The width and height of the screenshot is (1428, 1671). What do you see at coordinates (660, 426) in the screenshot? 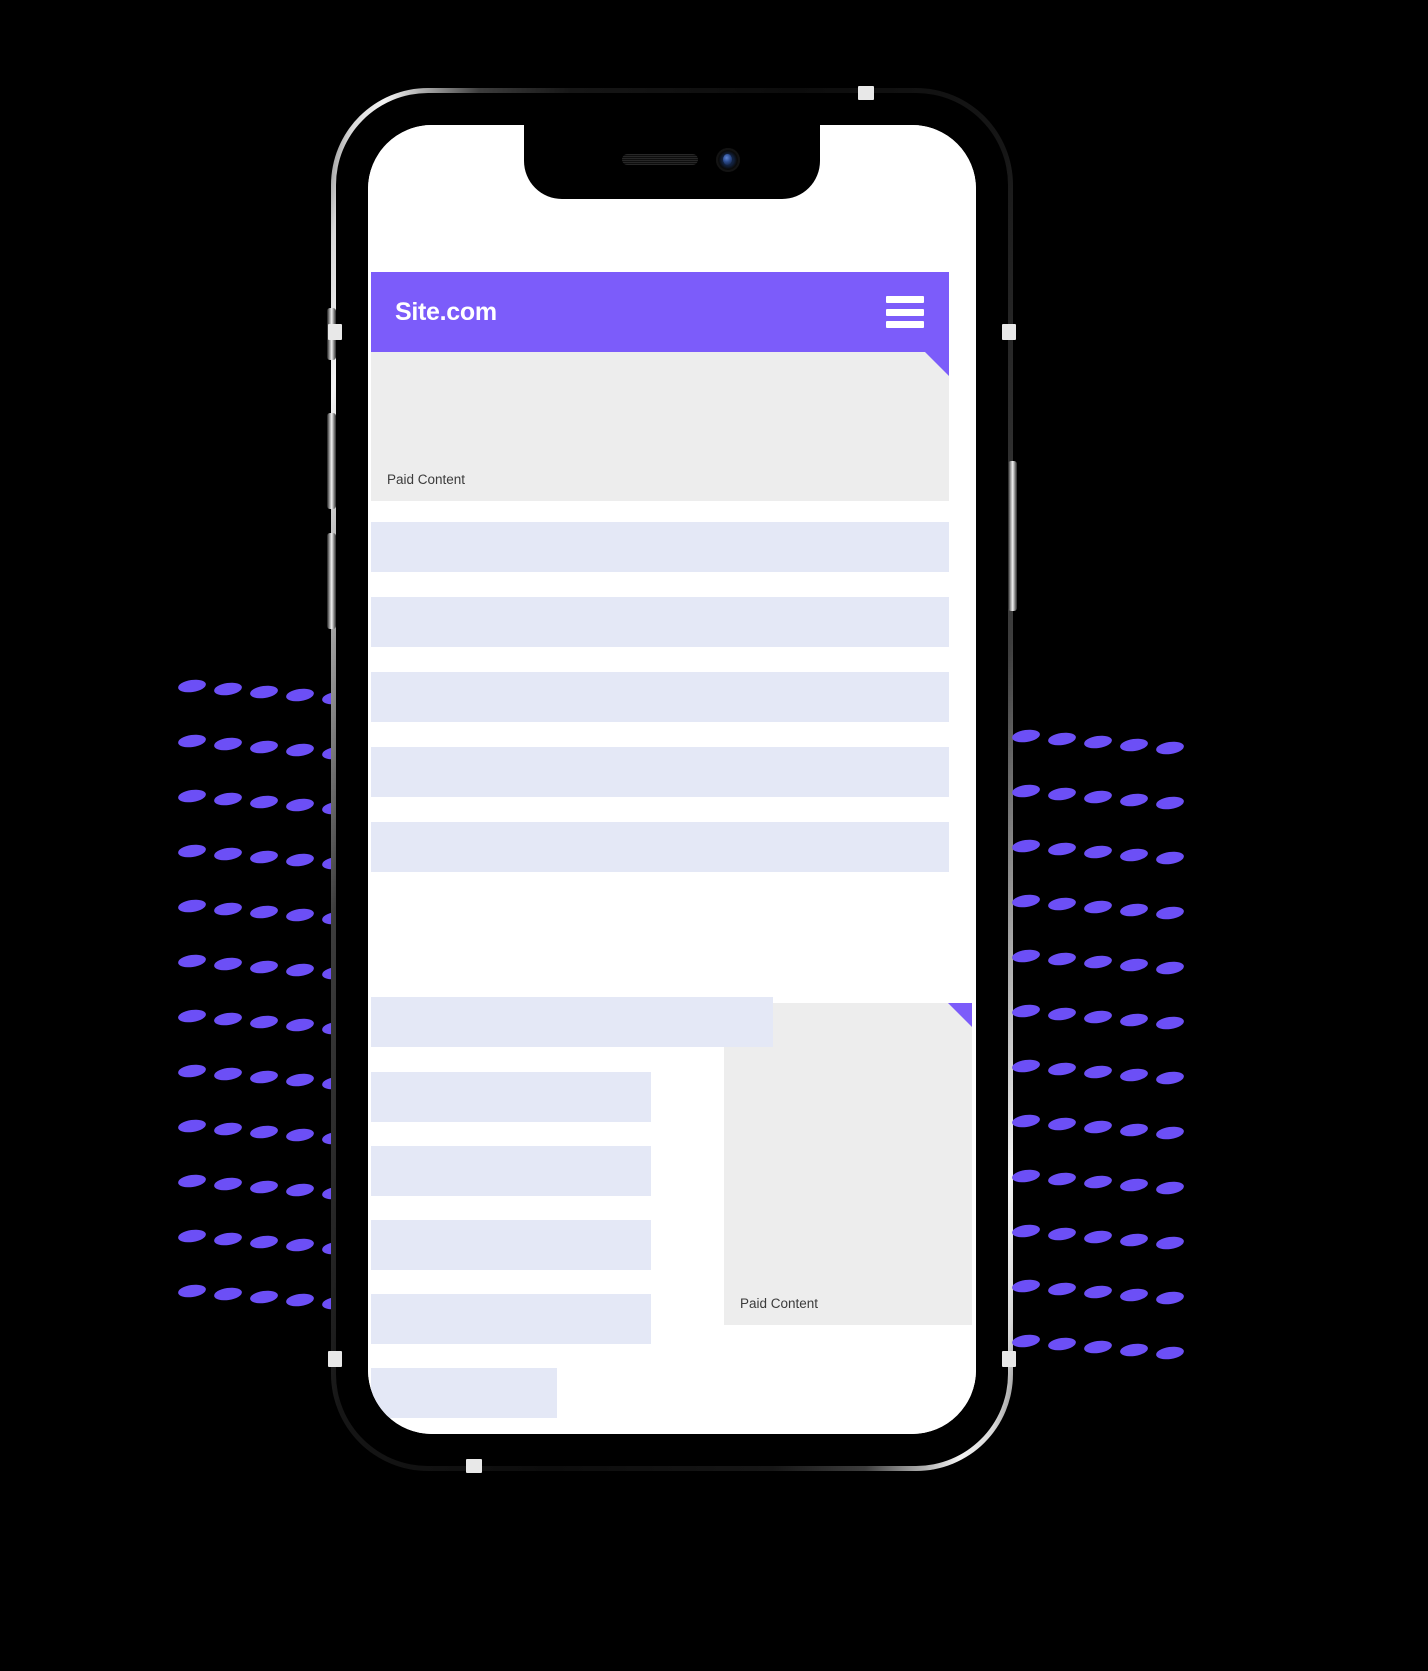
I see `paid-content-ad-top: Paid Content` at bounding box center [660, 426].